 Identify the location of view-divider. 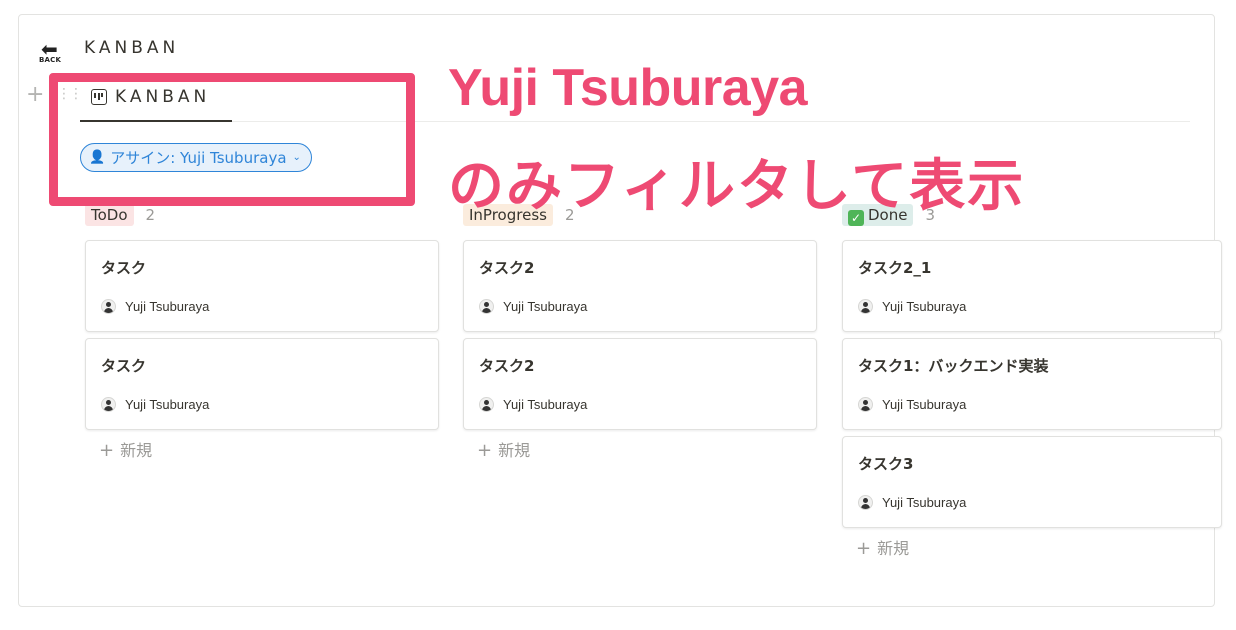
(711, 121).